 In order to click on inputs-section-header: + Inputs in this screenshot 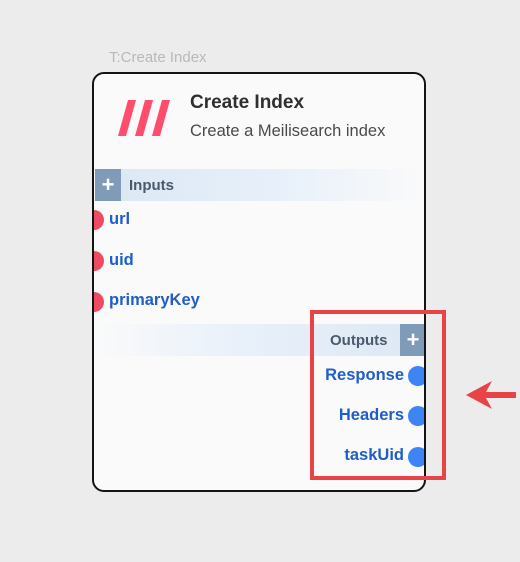, I will do `click(259, 185)`.